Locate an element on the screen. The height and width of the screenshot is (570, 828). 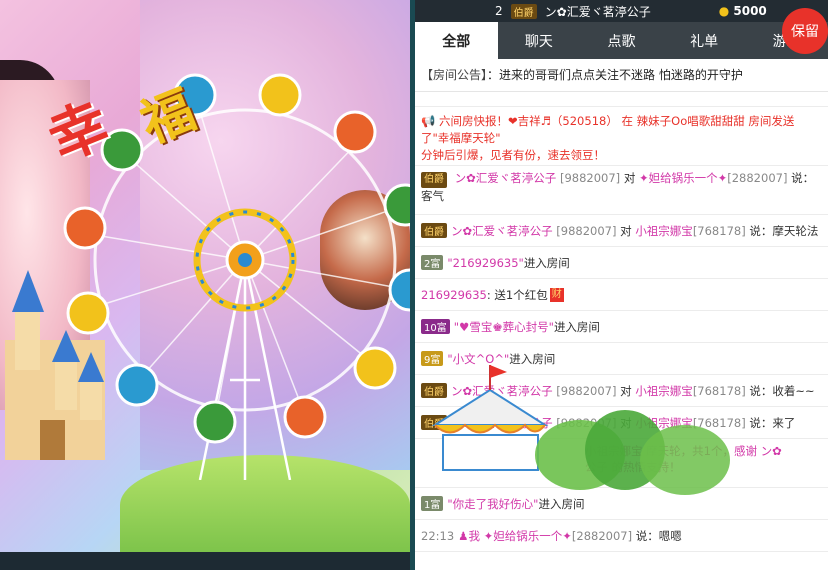
message-text: 说：来了 is located at coordinates (772, 422).